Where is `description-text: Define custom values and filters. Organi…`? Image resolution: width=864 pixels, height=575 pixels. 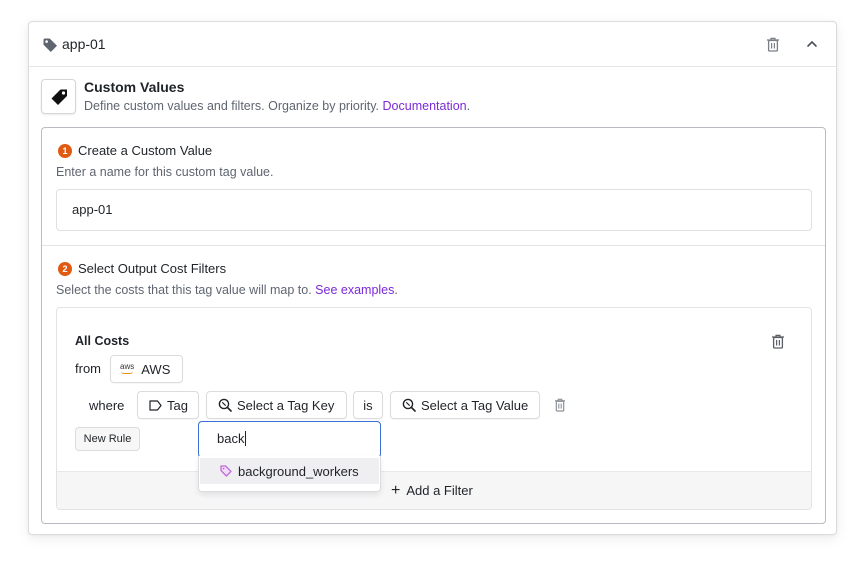 description-text: Define custom values and filters. Organi… is located at coordinates (232, 106).